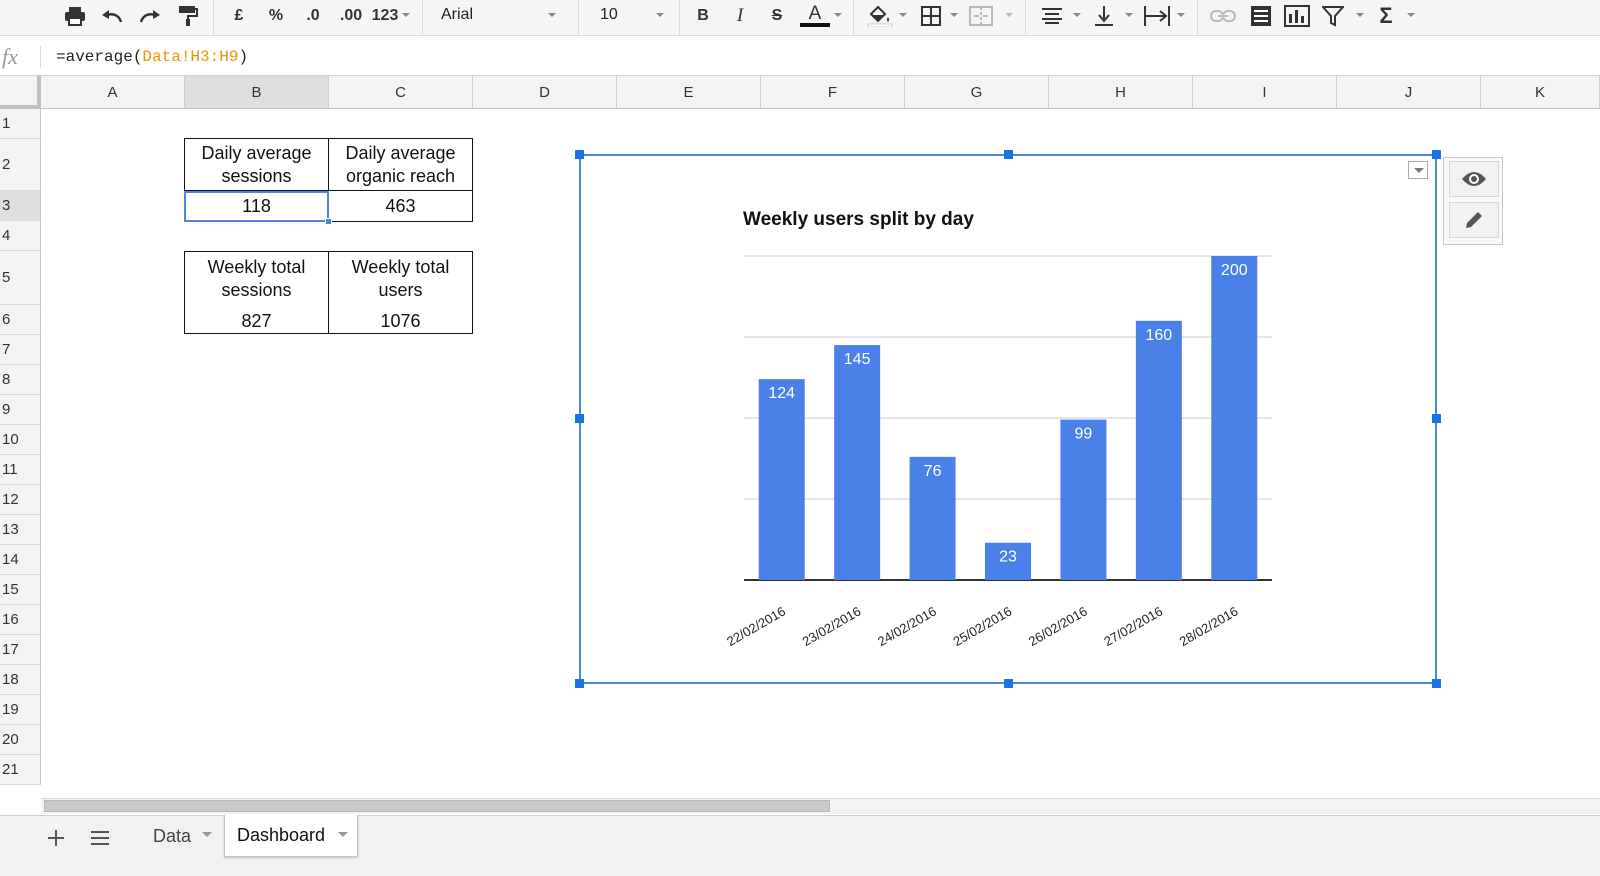  Describe the element at coordinates (1159, 335) in the screenshot. I see `bar-data-label: 160` at that location.